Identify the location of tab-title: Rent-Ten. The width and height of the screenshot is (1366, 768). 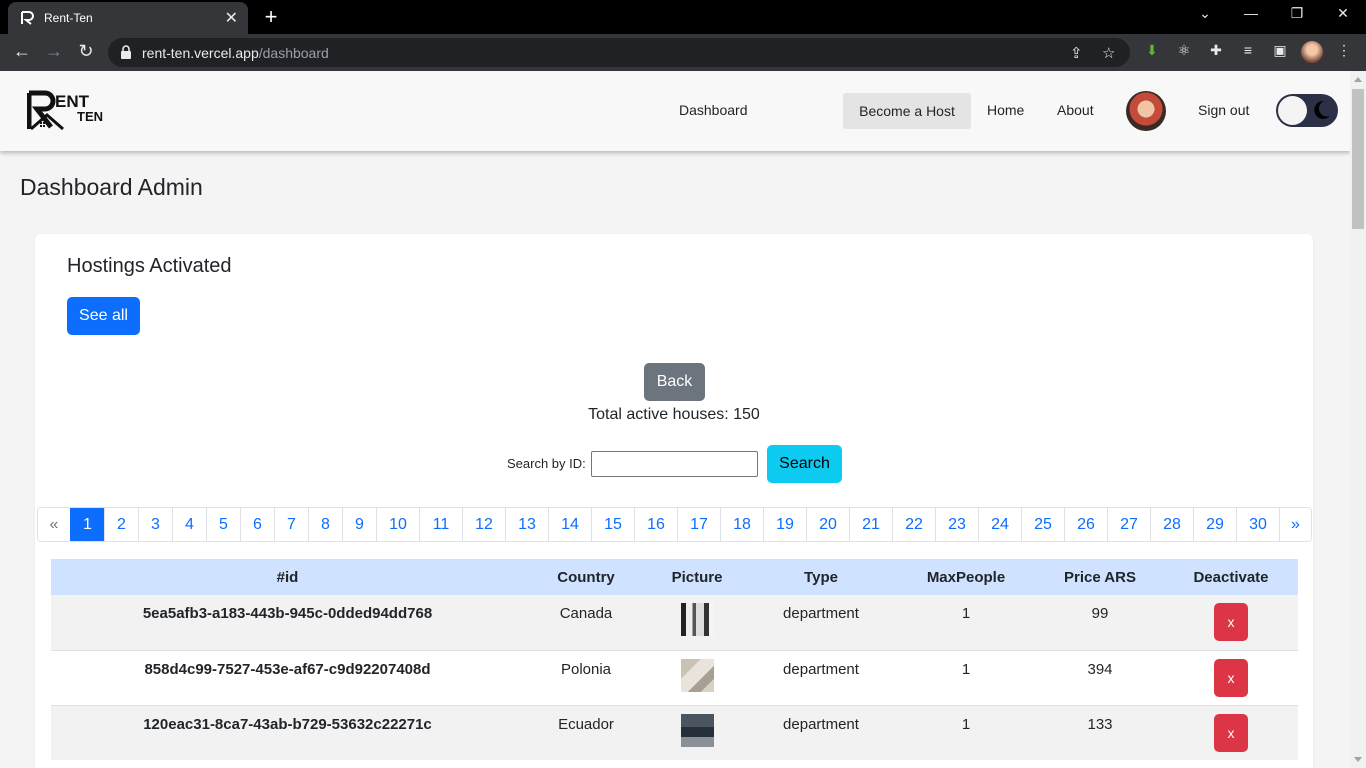
(68, 18).